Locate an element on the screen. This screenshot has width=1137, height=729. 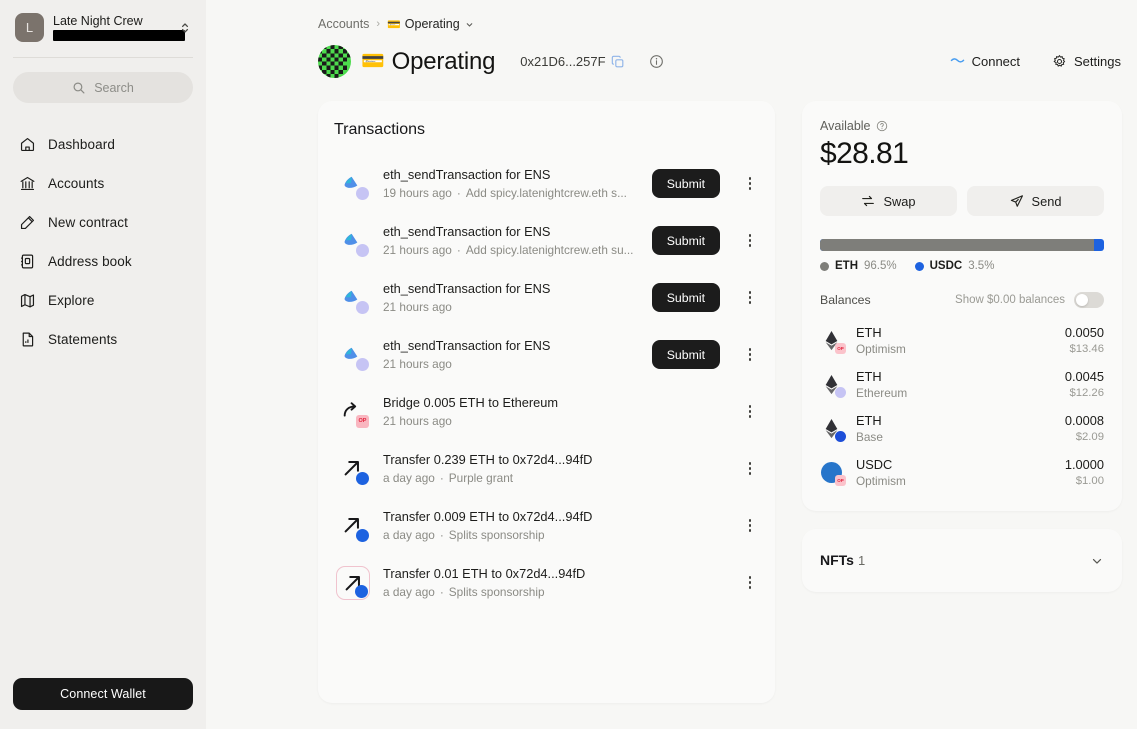
token-usd-value: $1.00 is located at coordinates (1089, 481).